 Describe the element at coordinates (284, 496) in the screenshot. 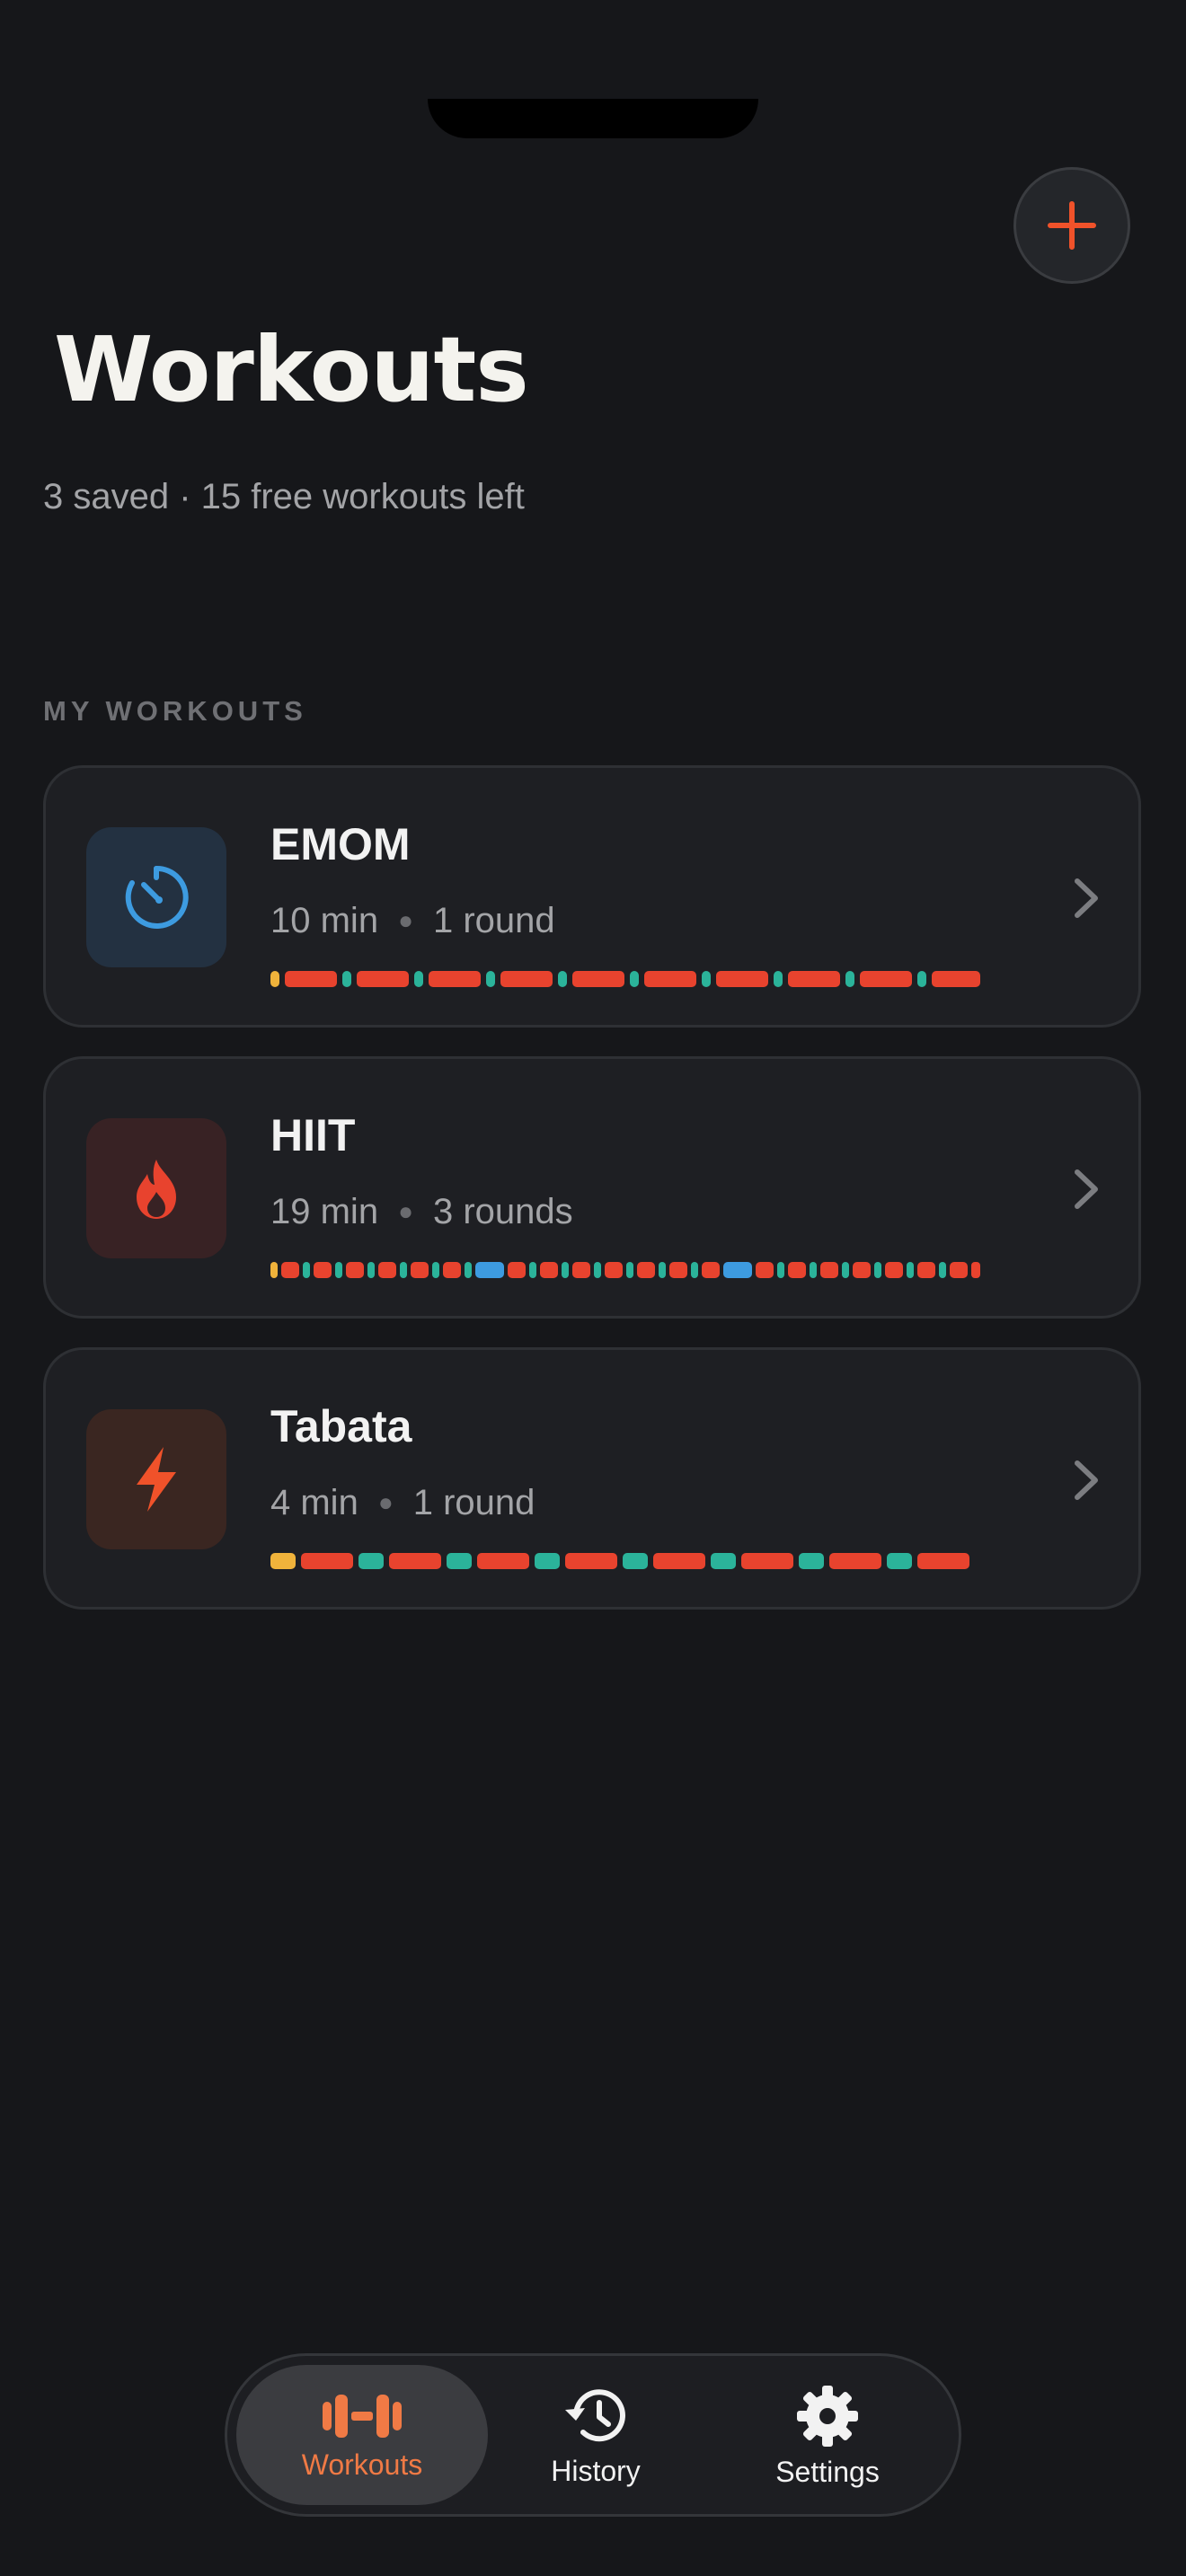

I see `page-subtitle: 3 saved · 15 free workouts left` at that location.